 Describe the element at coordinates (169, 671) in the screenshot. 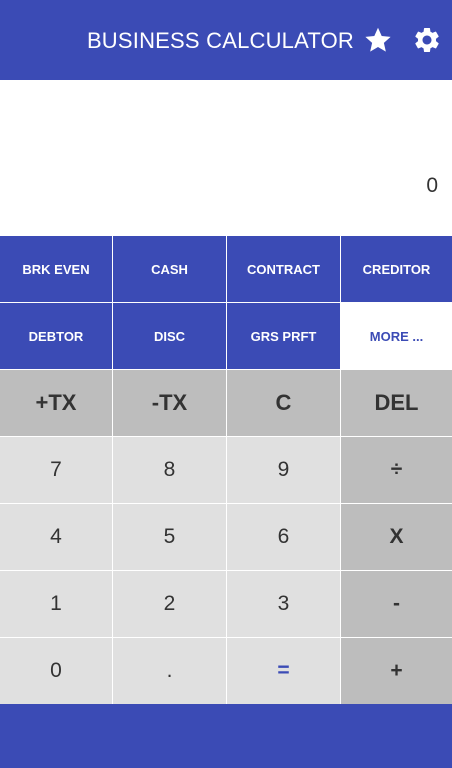

I see `decimal-button: .` at that location.